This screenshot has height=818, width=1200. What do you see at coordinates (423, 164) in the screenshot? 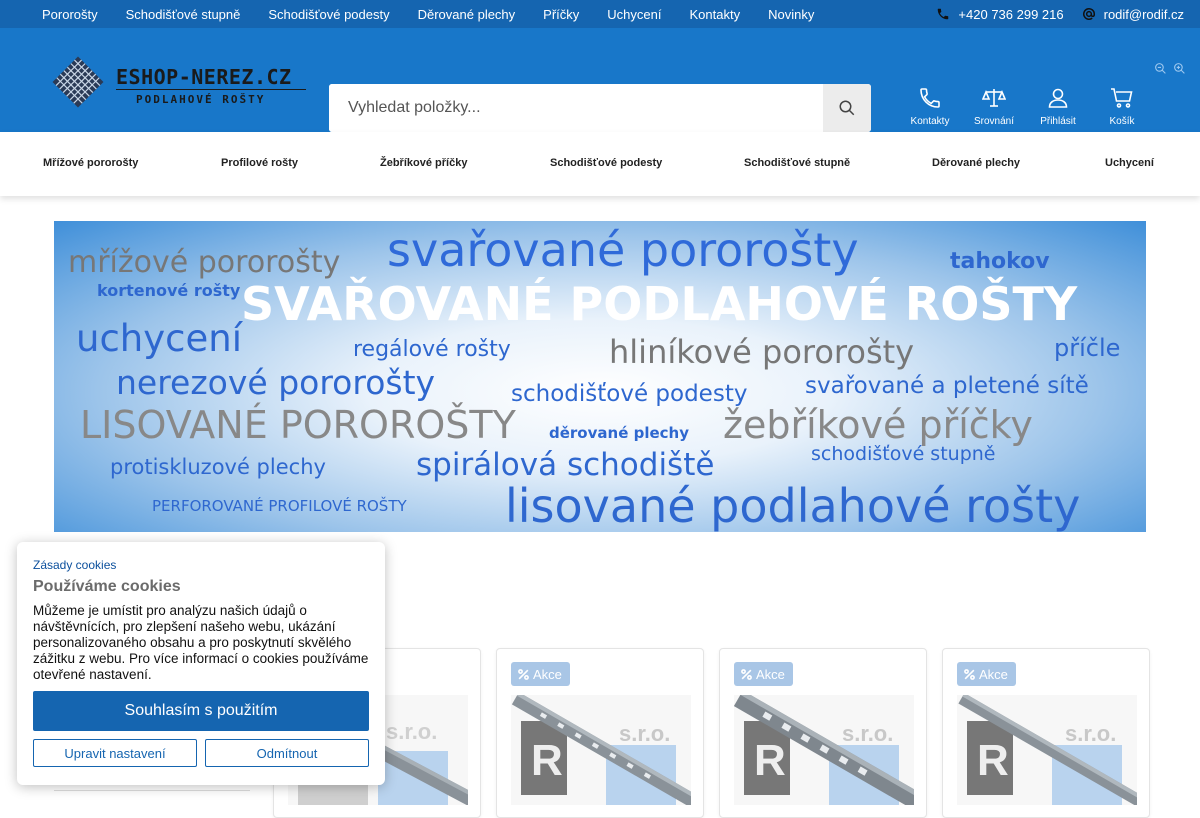
I see `category-zebrikove-pricky: Žebříkové příčky` at bounding box center [423, 164].